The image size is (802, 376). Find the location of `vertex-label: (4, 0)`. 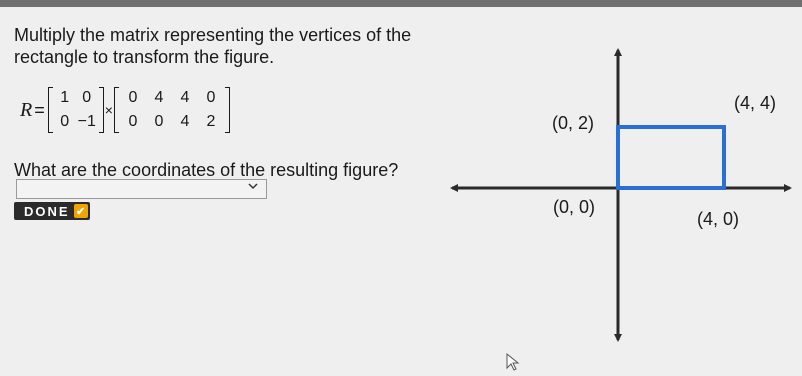

vertex-label: (4, 0) is located at coordinates (718, 219).